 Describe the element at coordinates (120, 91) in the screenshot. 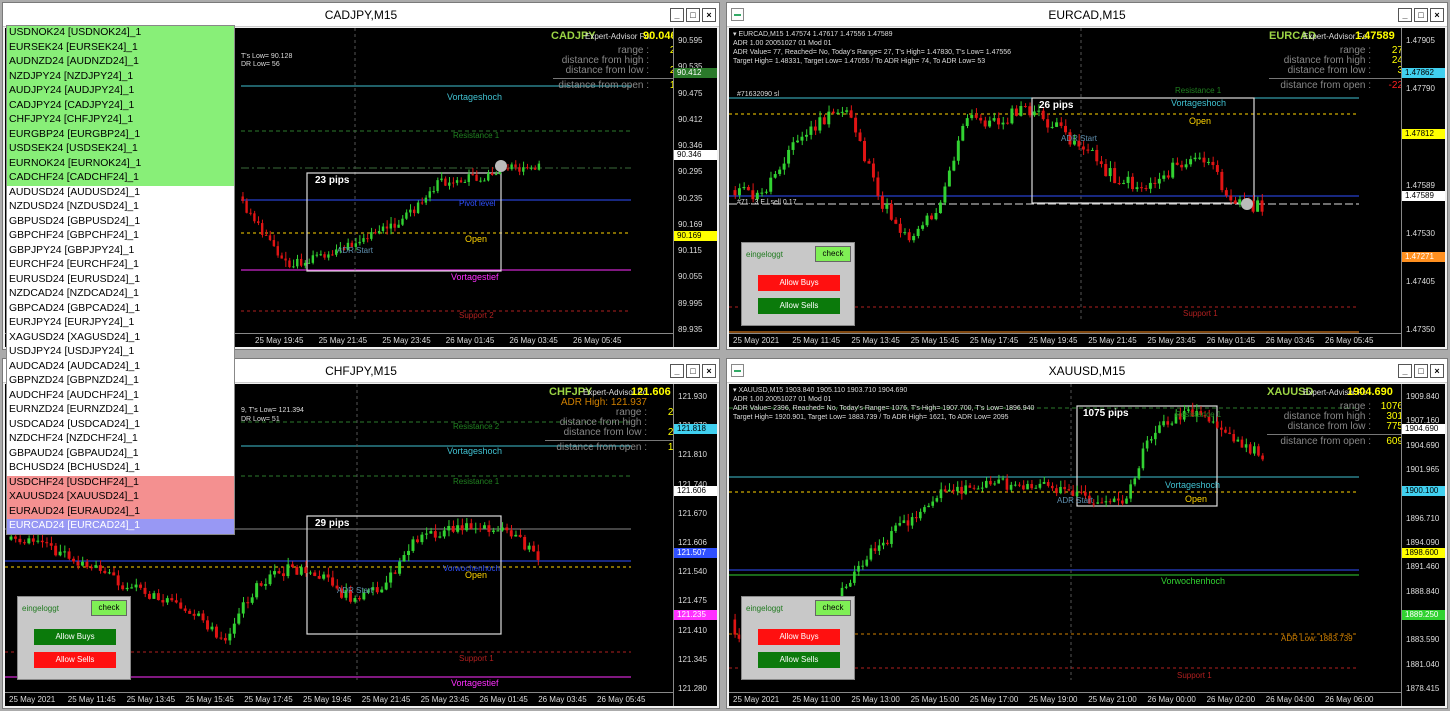

I see `symbol-list-item: AUDJPY24 [AUDJPY24]_1` at that location.